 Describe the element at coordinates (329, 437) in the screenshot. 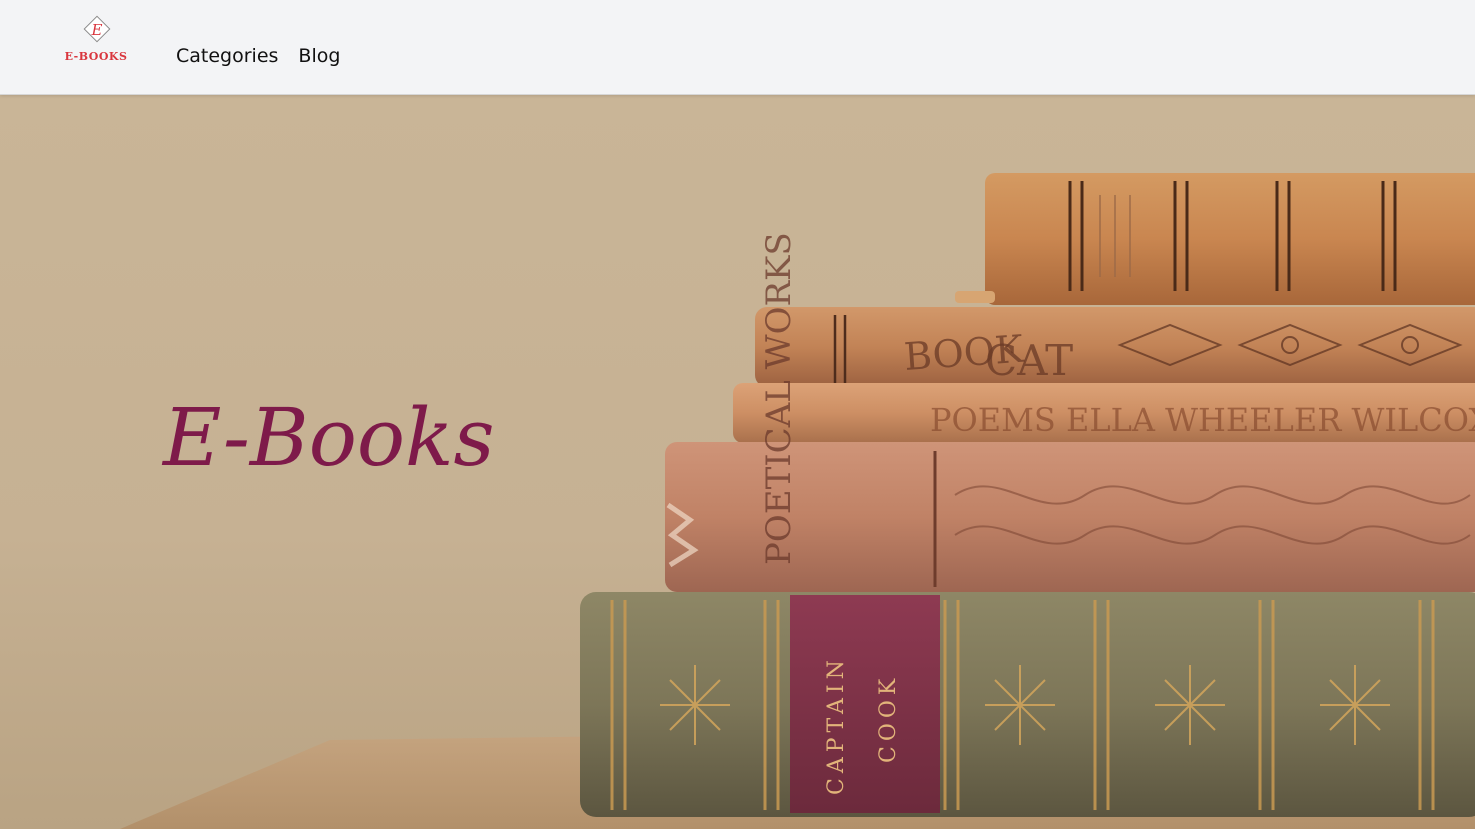

I see `hero-title: E-Books` at that location.